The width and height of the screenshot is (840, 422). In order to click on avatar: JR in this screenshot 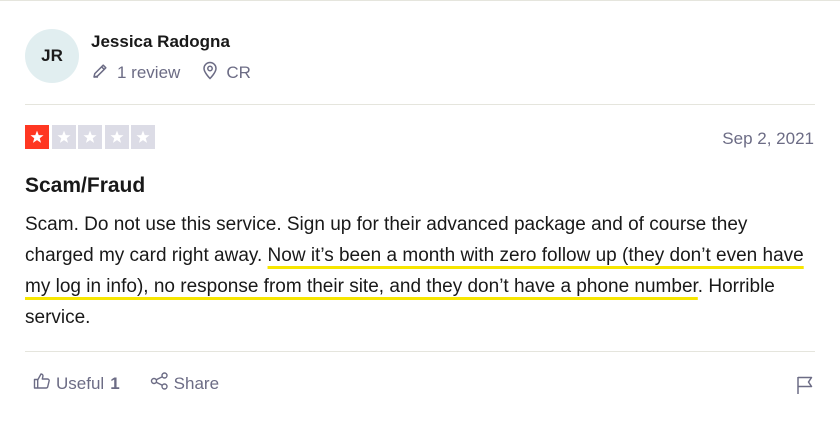, I will do `click(52, 56)`.